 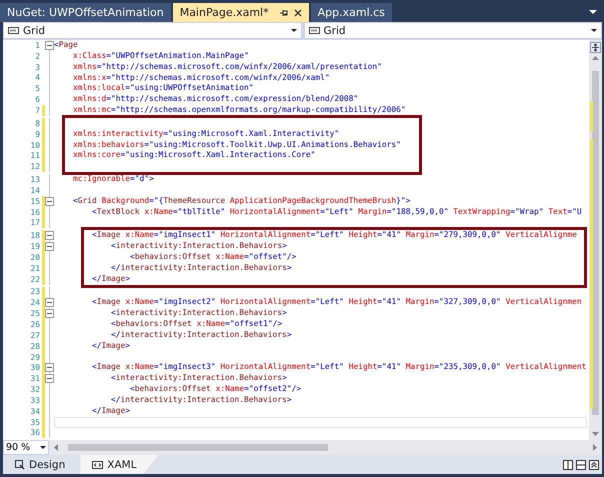 I want to click on view-tab: XAML, so click(x=119, y=464).